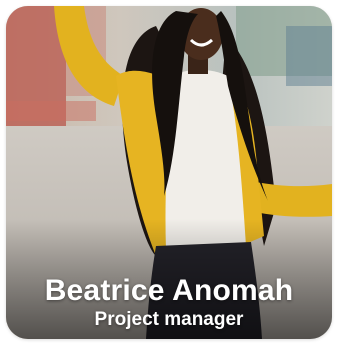 This screenshot has width=338, height=345. I want to click on profile-name: Beatrice Anomah, so click(169, 290).